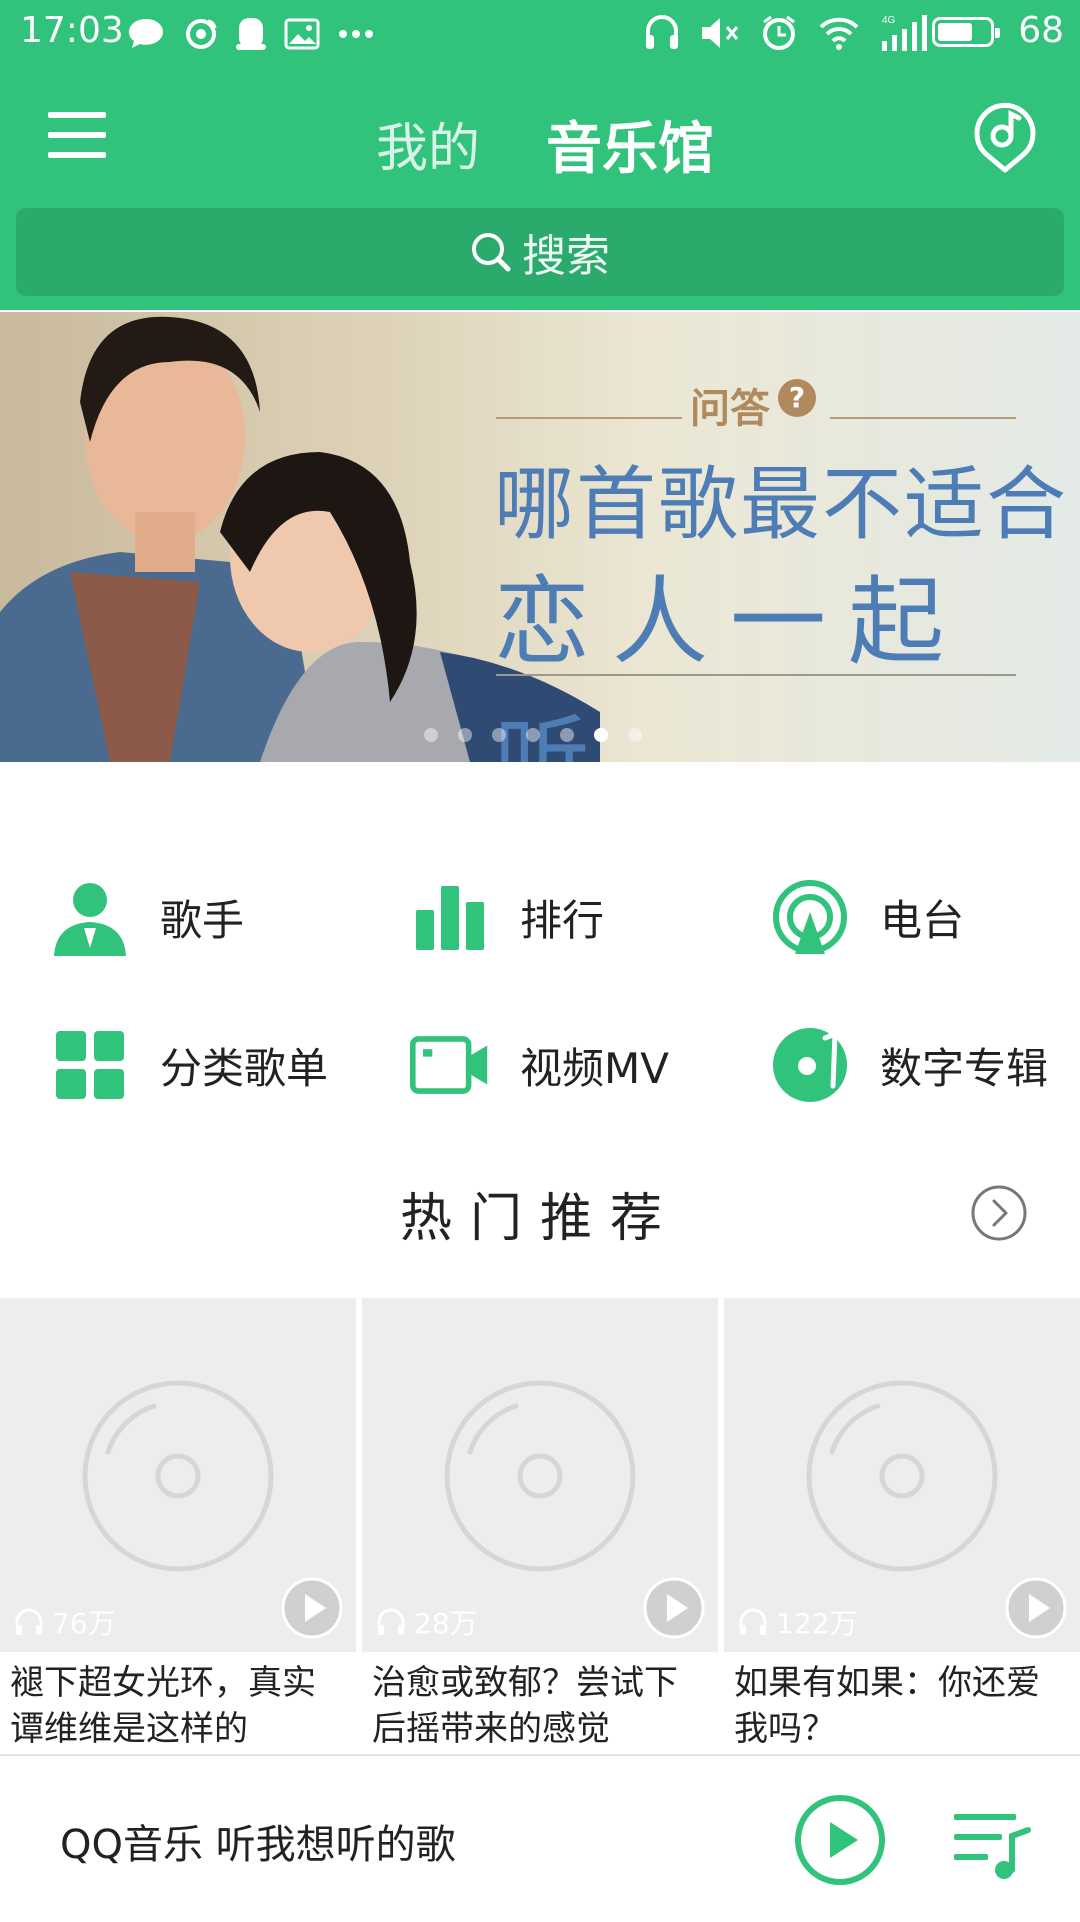  What do you see at coordinates (428, 143) in the screenshot?
I see `tab-mine: 我的` at bounding box center [428, 143].